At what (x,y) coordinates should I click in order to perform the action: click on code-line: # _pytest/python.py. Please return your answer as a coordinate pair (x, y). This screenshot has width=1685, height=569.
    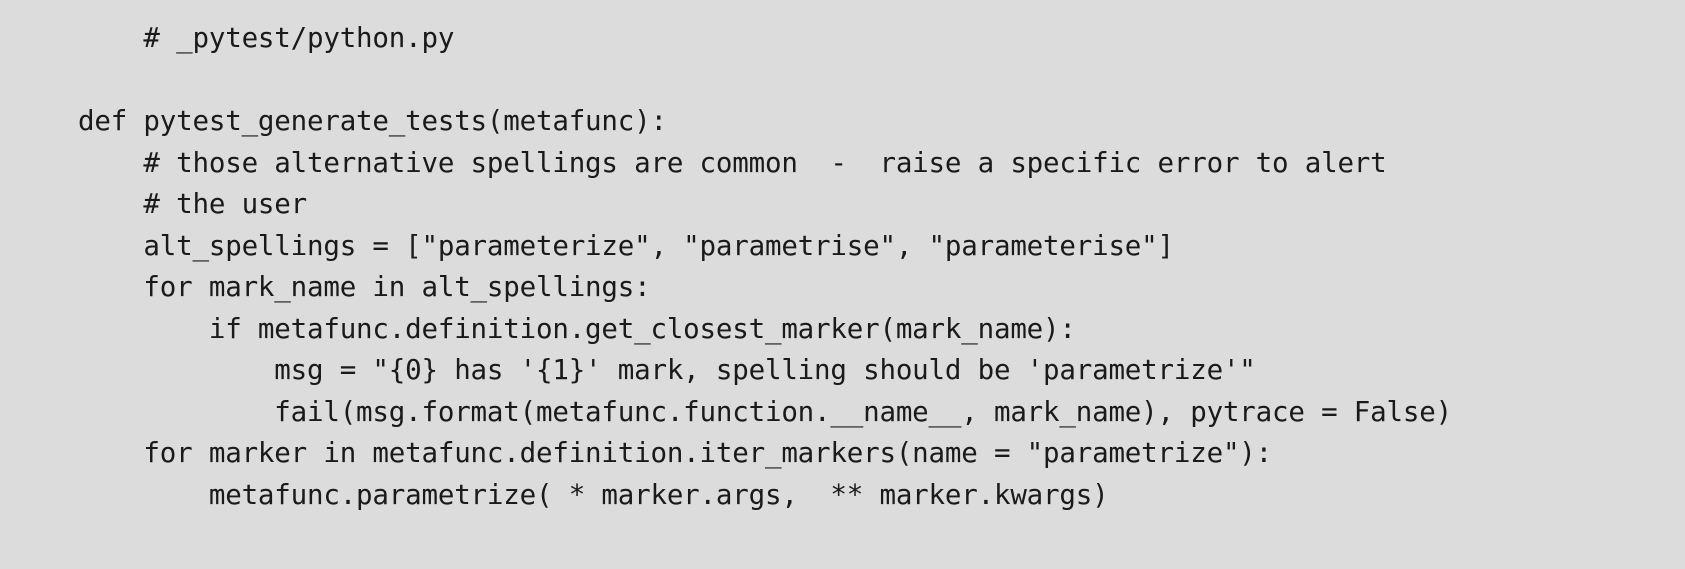
    Looking at the image, I should click on (266, 38).